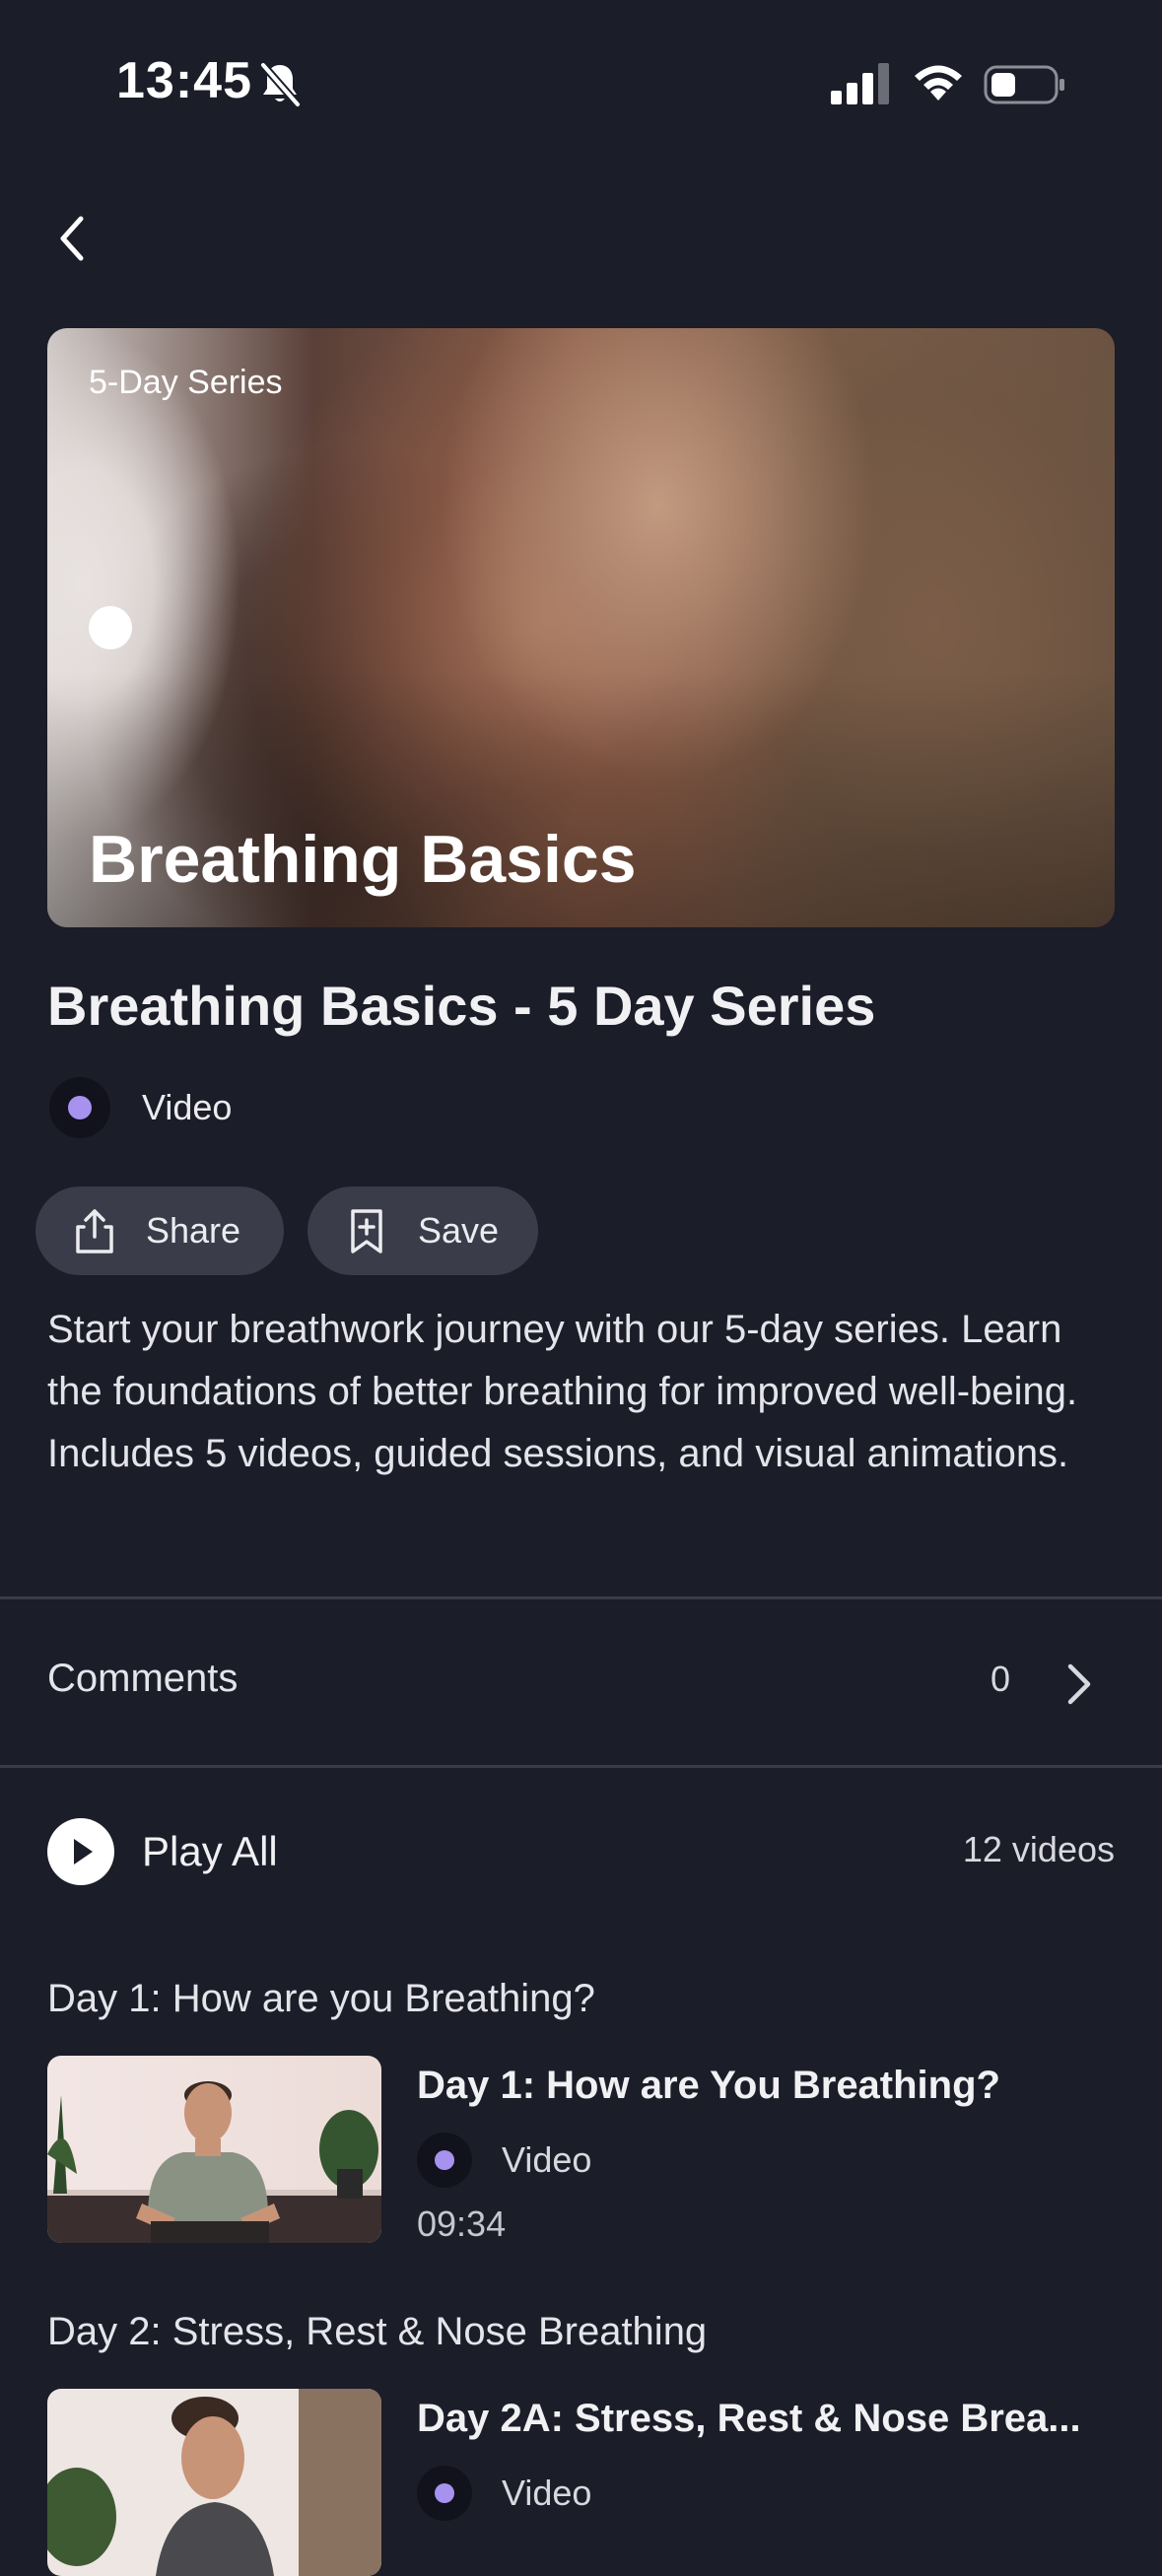 The height and width of the screenshot is (2576, 1162). What do you see at coordinates (187, 1107) in the screenshot?
I see `media-type-label: Video` at bounding box center [187, 1107].